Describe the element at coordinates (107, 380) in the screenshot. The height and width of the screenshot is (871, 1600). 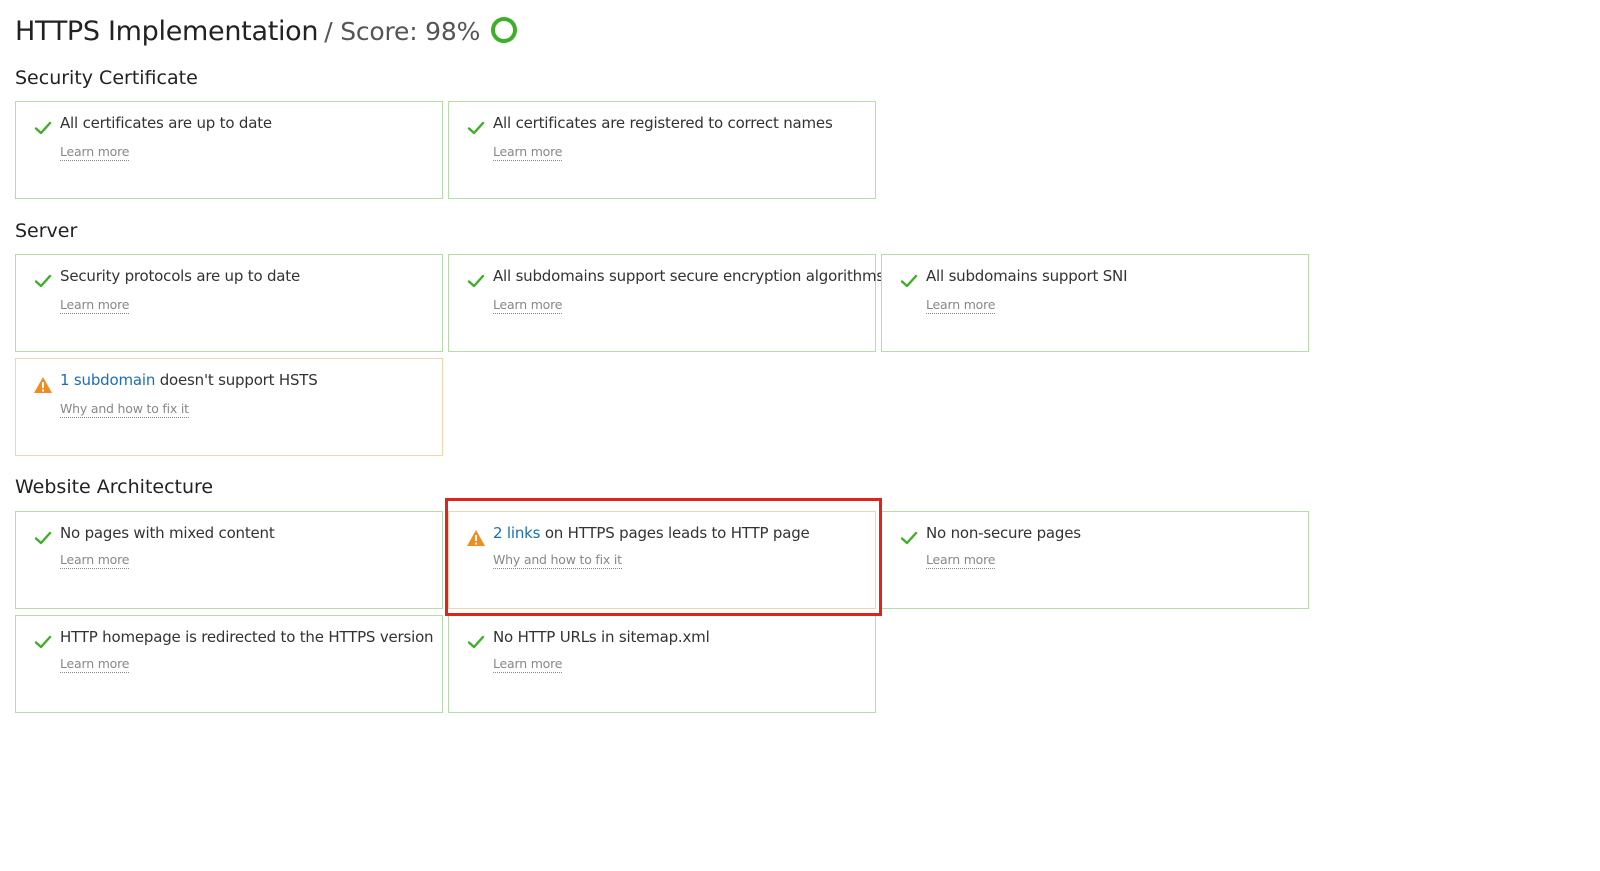
I see `subdomain-count-link: 1 subdomain` at that location.